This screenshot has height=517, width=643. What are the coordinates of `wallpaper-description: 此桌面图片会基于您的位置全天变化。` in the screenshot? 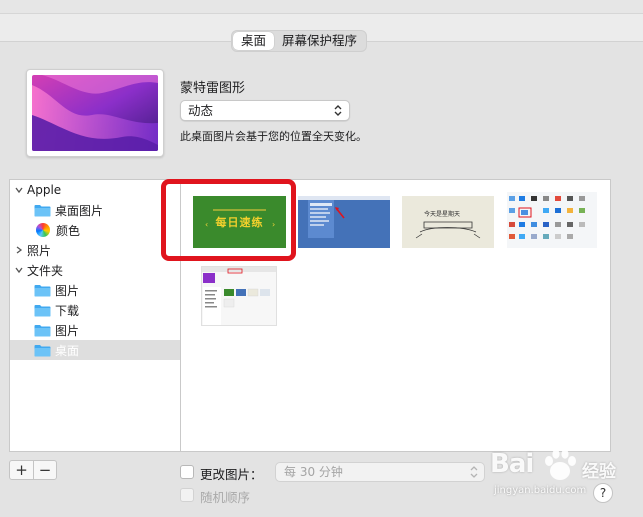 It's located at (273, 136).